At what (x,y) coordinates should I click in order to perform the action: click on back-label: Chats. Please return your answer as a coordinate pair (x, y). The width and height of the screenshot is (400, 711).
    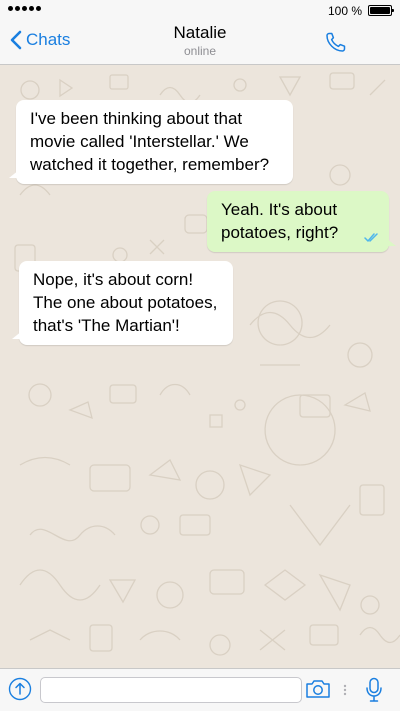
    Looking at the image, I should click on (48, 39).